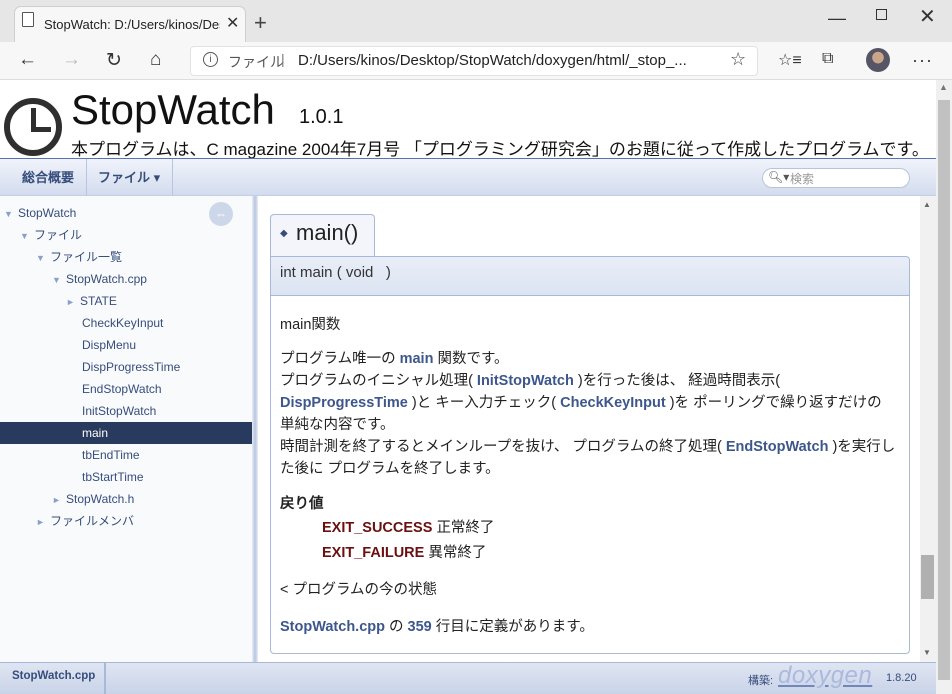 The width and height of the screenshot is (952, 694). I want to click on nav-item: DispMenu, so click(102, 345).